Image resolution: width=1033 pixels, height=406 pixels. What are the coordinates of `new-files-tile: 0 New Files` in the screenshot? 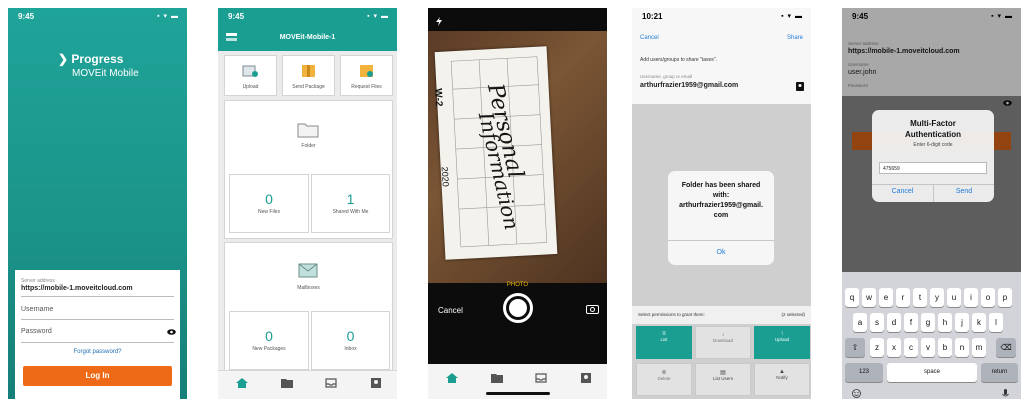 It's located at (269, 203).